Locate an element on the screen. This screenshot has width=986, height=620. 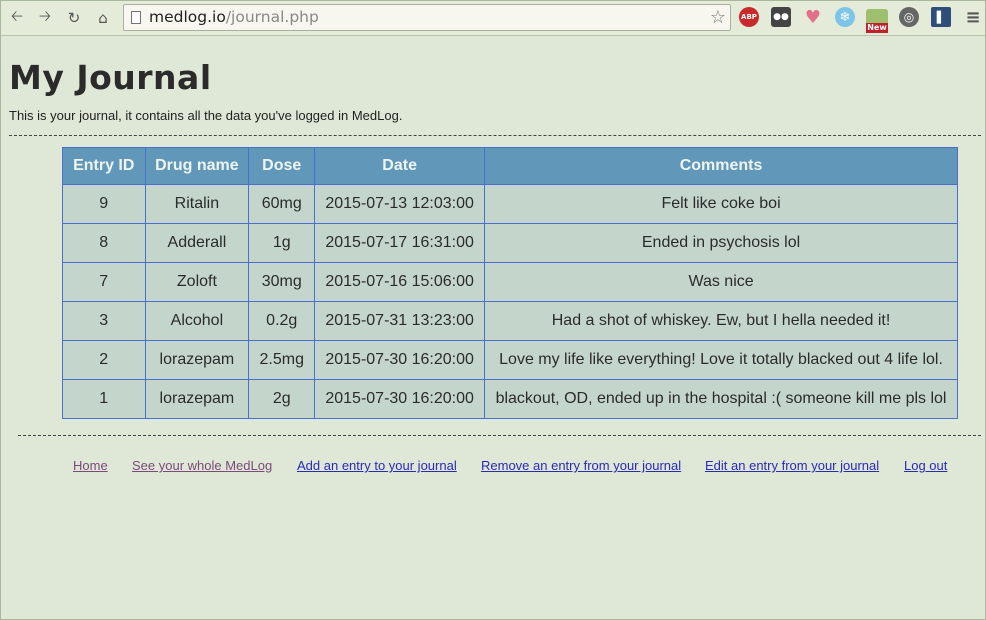
cell-date: 2015-07-13 12:03:00 is located at coordinates (400, 204).